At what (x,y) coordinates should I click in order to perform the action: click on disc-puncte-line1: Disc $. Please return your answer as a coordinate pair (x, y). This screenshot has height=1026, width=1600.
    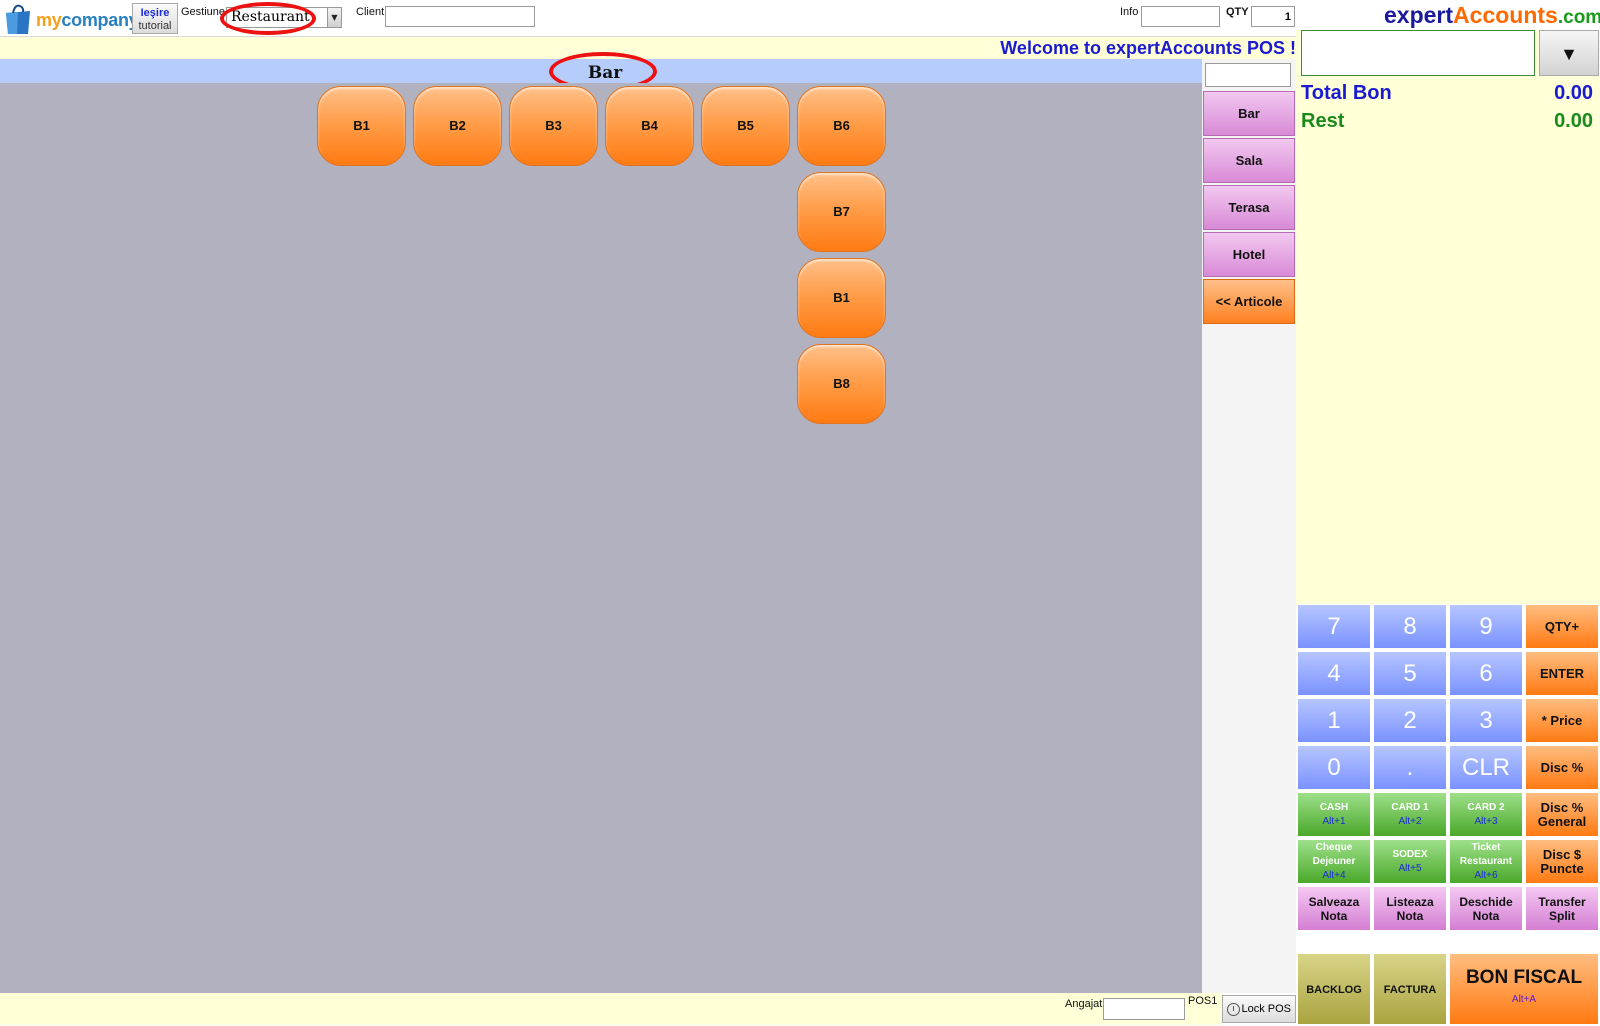
    Looking at the image, I should click on (1562, 854).